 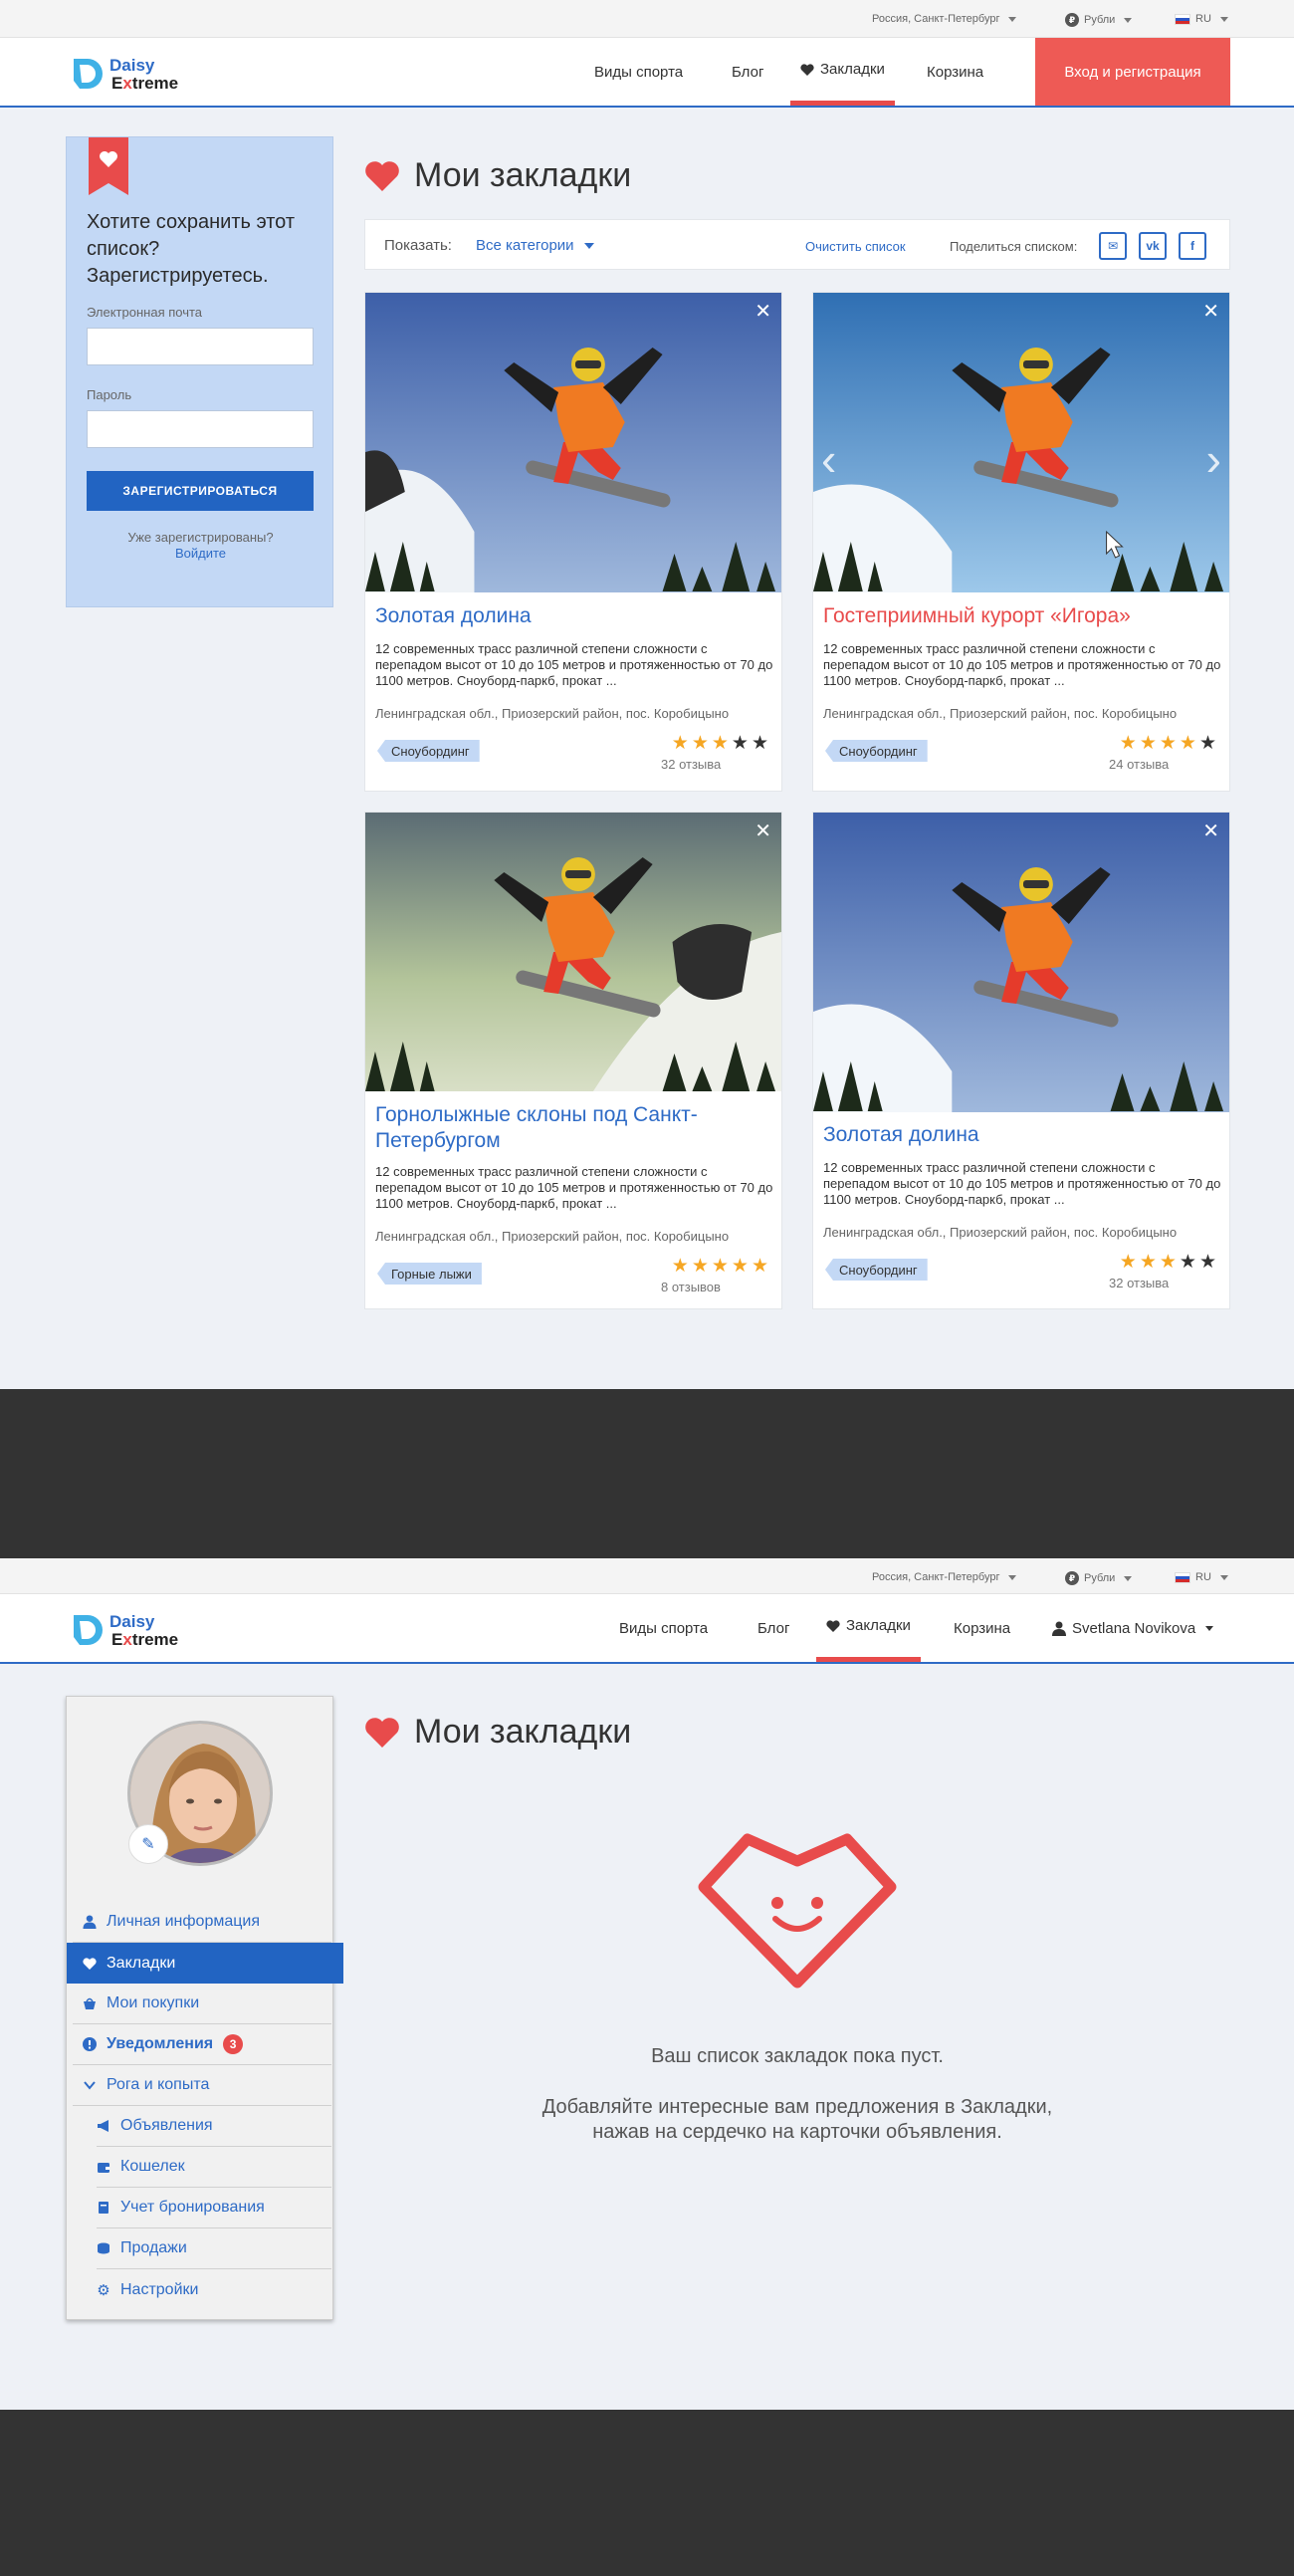 What do you see at coordinates (430, 1274) in the screenshot?
I see `category-tag: Горные лыжи` at bounding box center [430, 1274].